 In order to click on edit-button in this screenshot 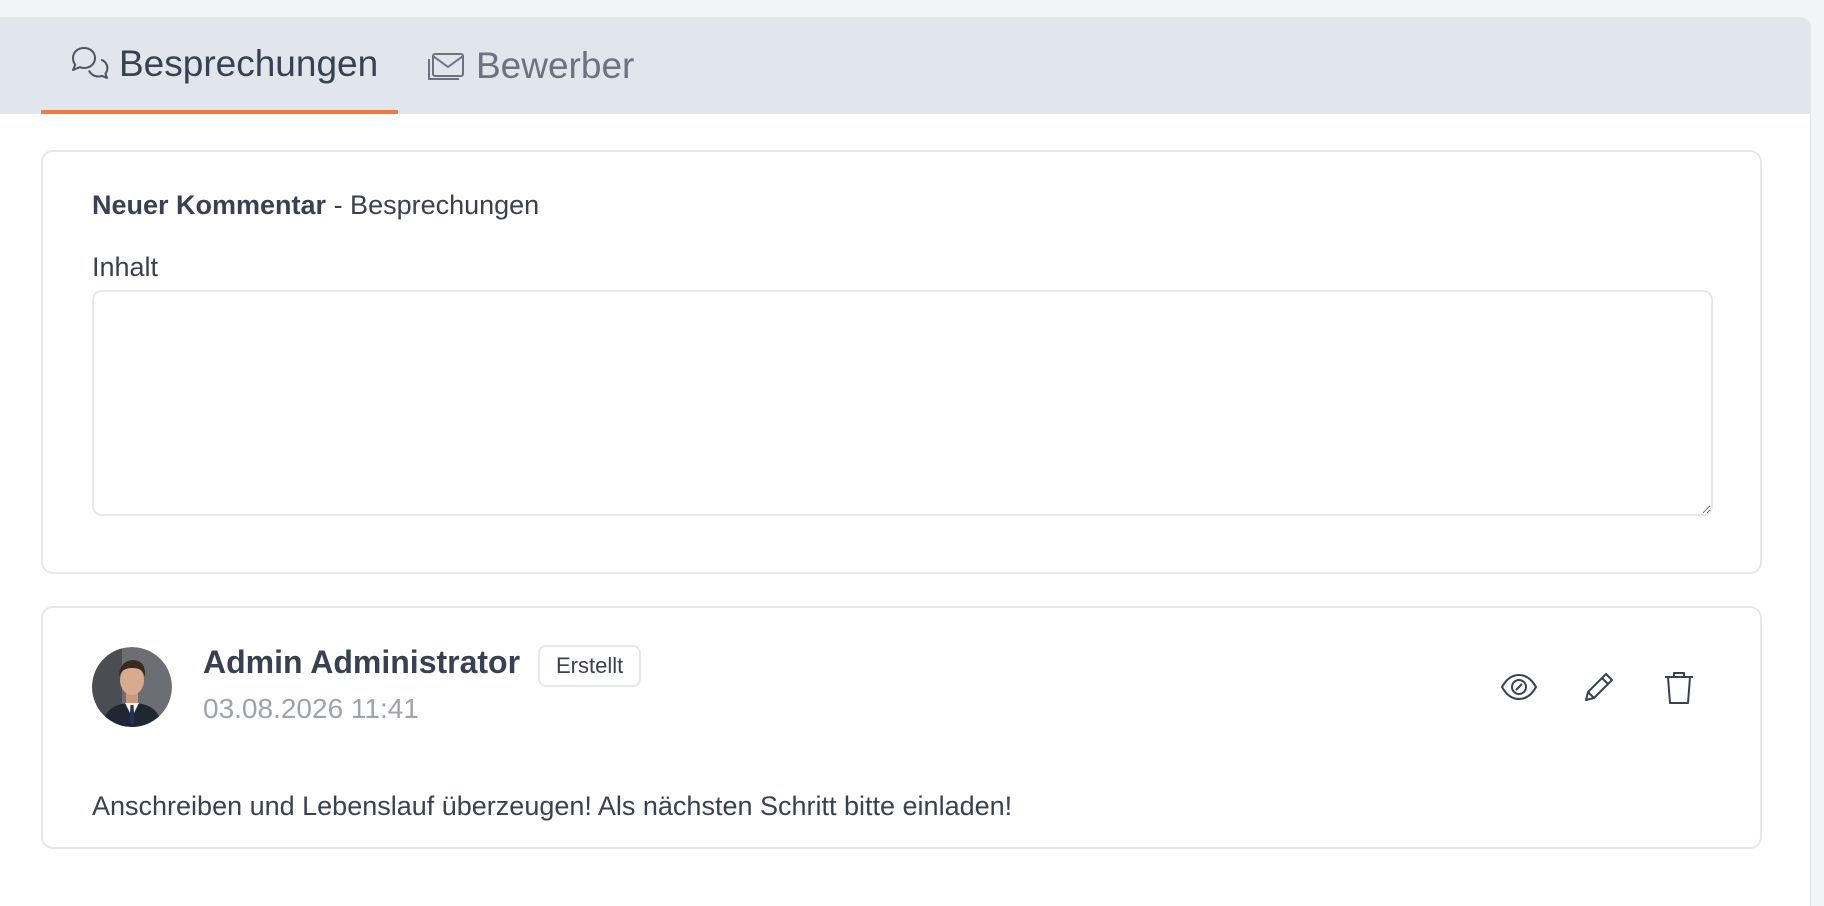, I will do `click(1599, 689)`.